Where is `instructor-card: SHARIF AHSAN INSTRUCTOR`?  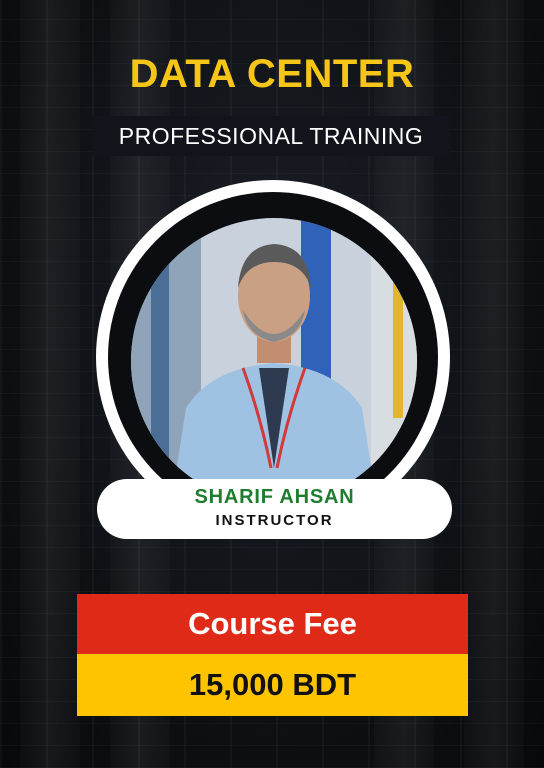
instructor-card: SHARIF AHSAN INSTRUCTOR is located at coordinates (274, 509).